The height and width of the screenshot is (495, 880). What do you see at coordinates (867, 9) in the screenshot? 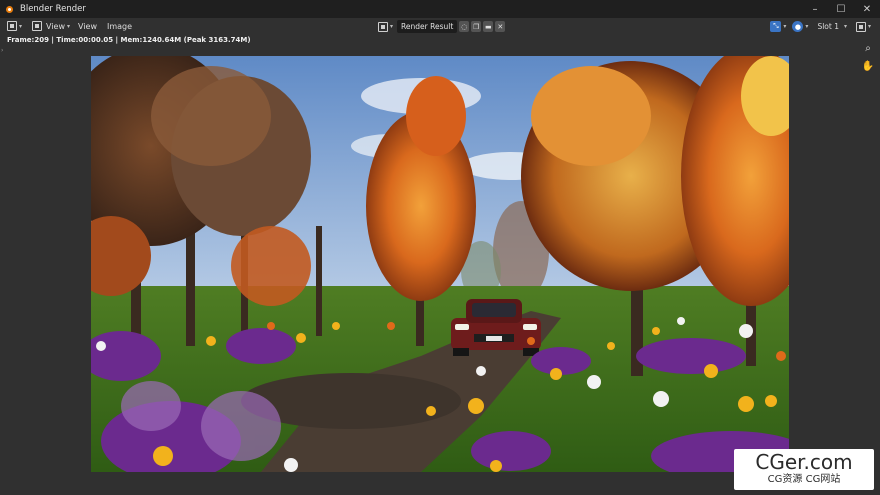
I see `close-button: ✕` at bounding box center [867, 9].